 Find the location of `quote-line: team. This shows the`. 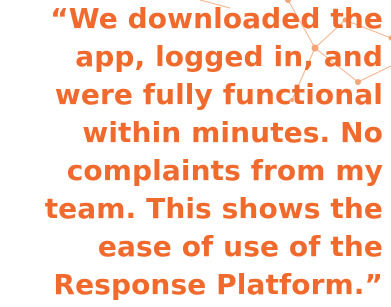

quote-line: team. This shows the is located at coordinates (213, 208).